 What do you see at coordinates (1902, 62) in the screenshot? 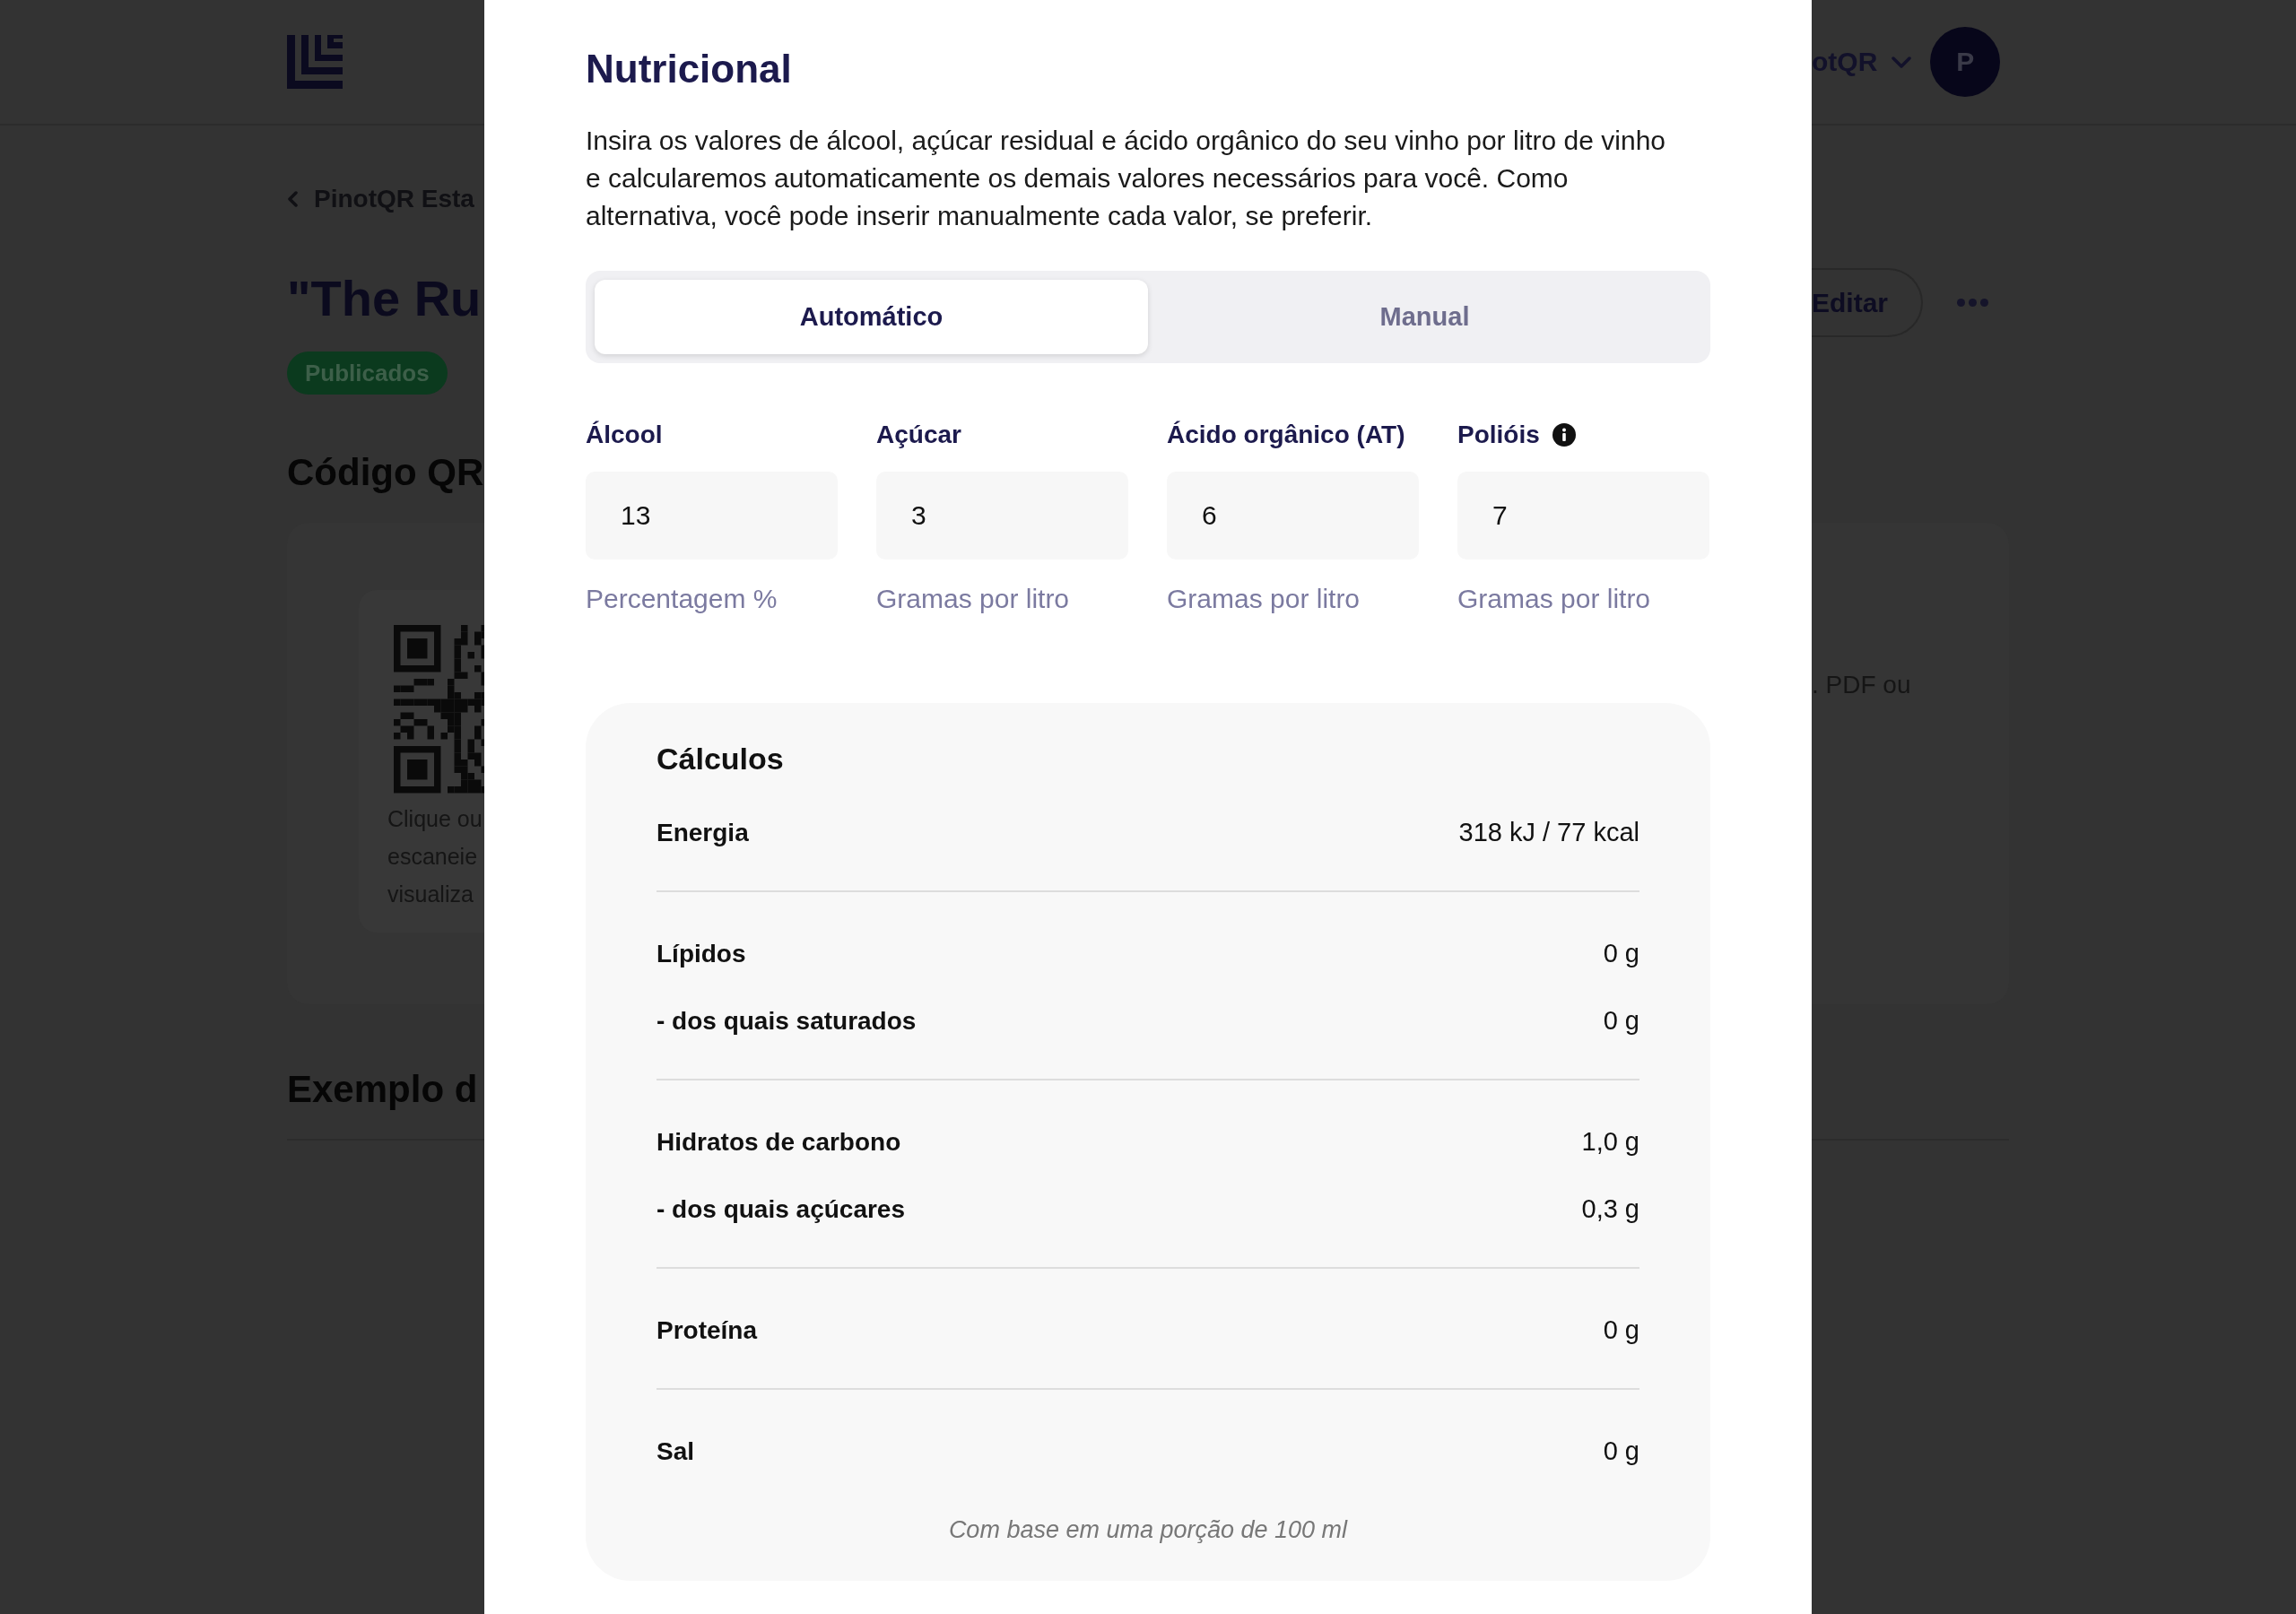
I see `chevron-down-icon` at bounding box center [1902, 62].